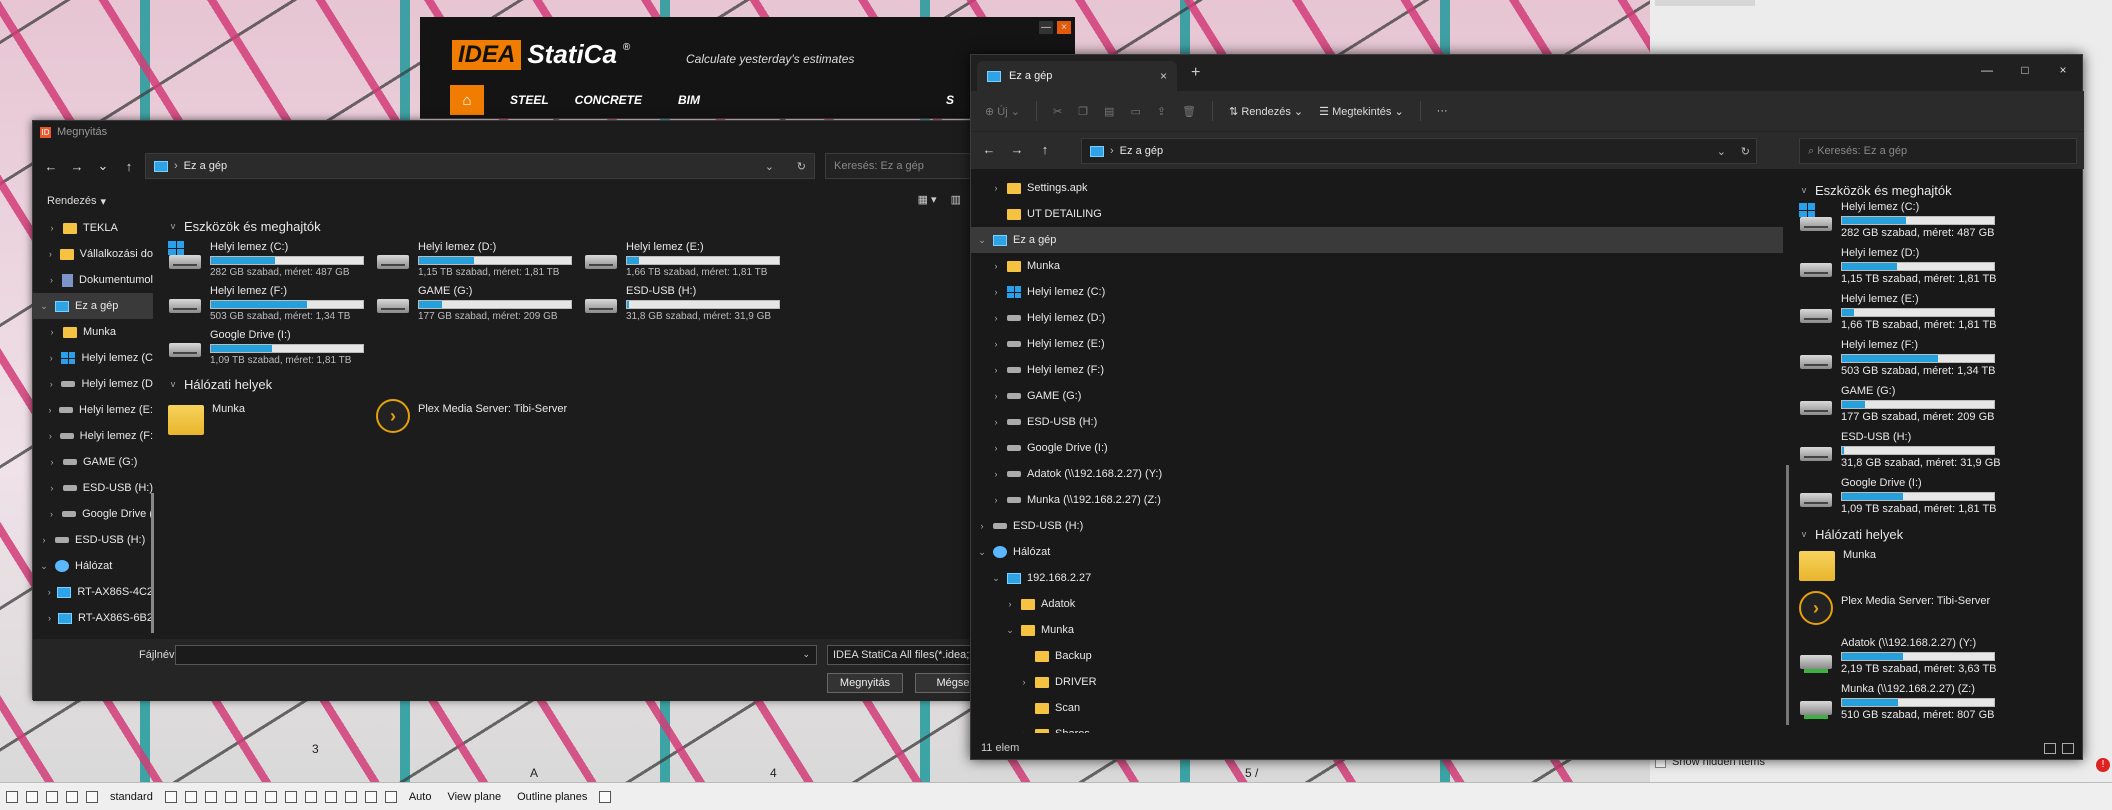 This screenshot has height=810, width=2112. I want to click on new-button: ⊕ Új ⌄, so click(1002, 111).